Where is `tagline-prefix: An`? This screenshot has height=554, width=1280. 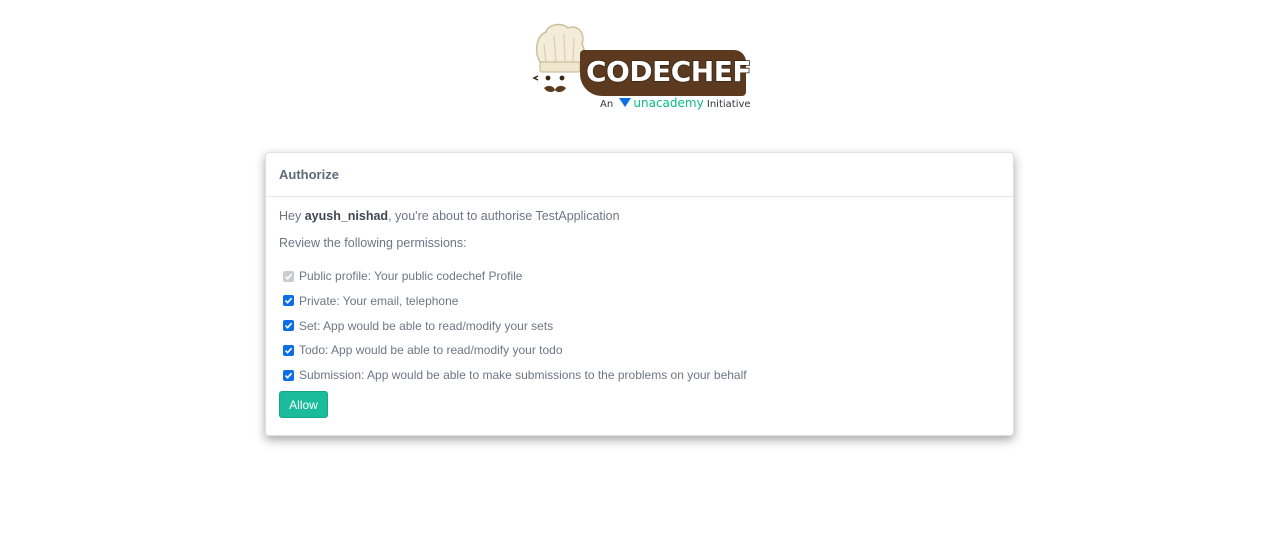
tagline-prefix: An is located at coordinates (607, 104).